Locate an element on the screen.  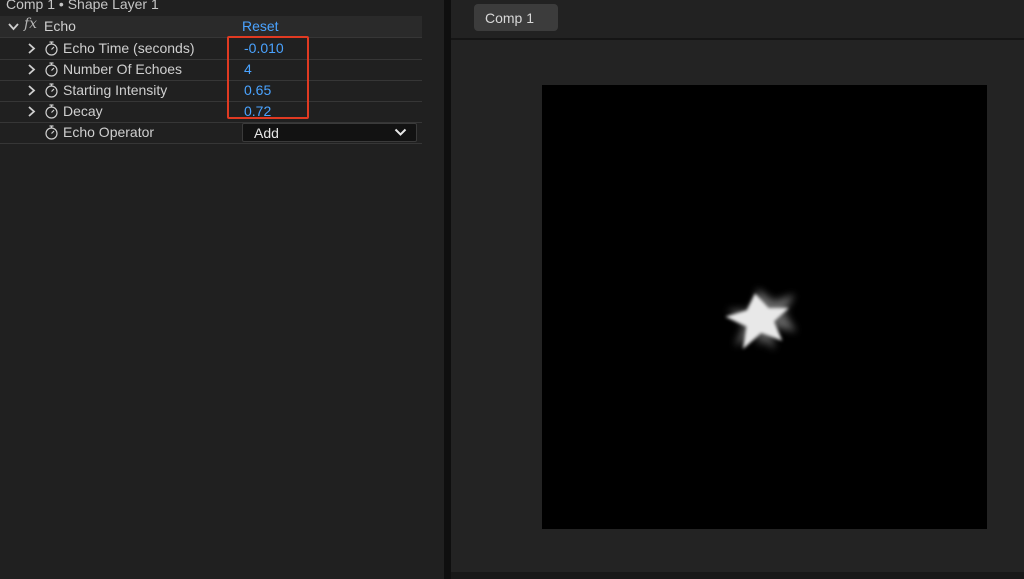
star-shape-preview is located at coordinates (761, 319).